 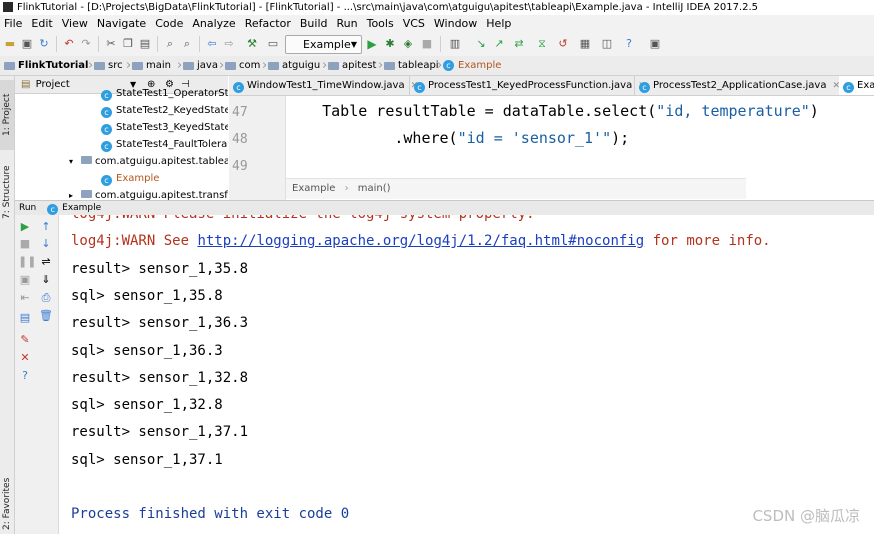 I want to click on vcs-compare-icon: ⇄, so click(x=519, y=44).